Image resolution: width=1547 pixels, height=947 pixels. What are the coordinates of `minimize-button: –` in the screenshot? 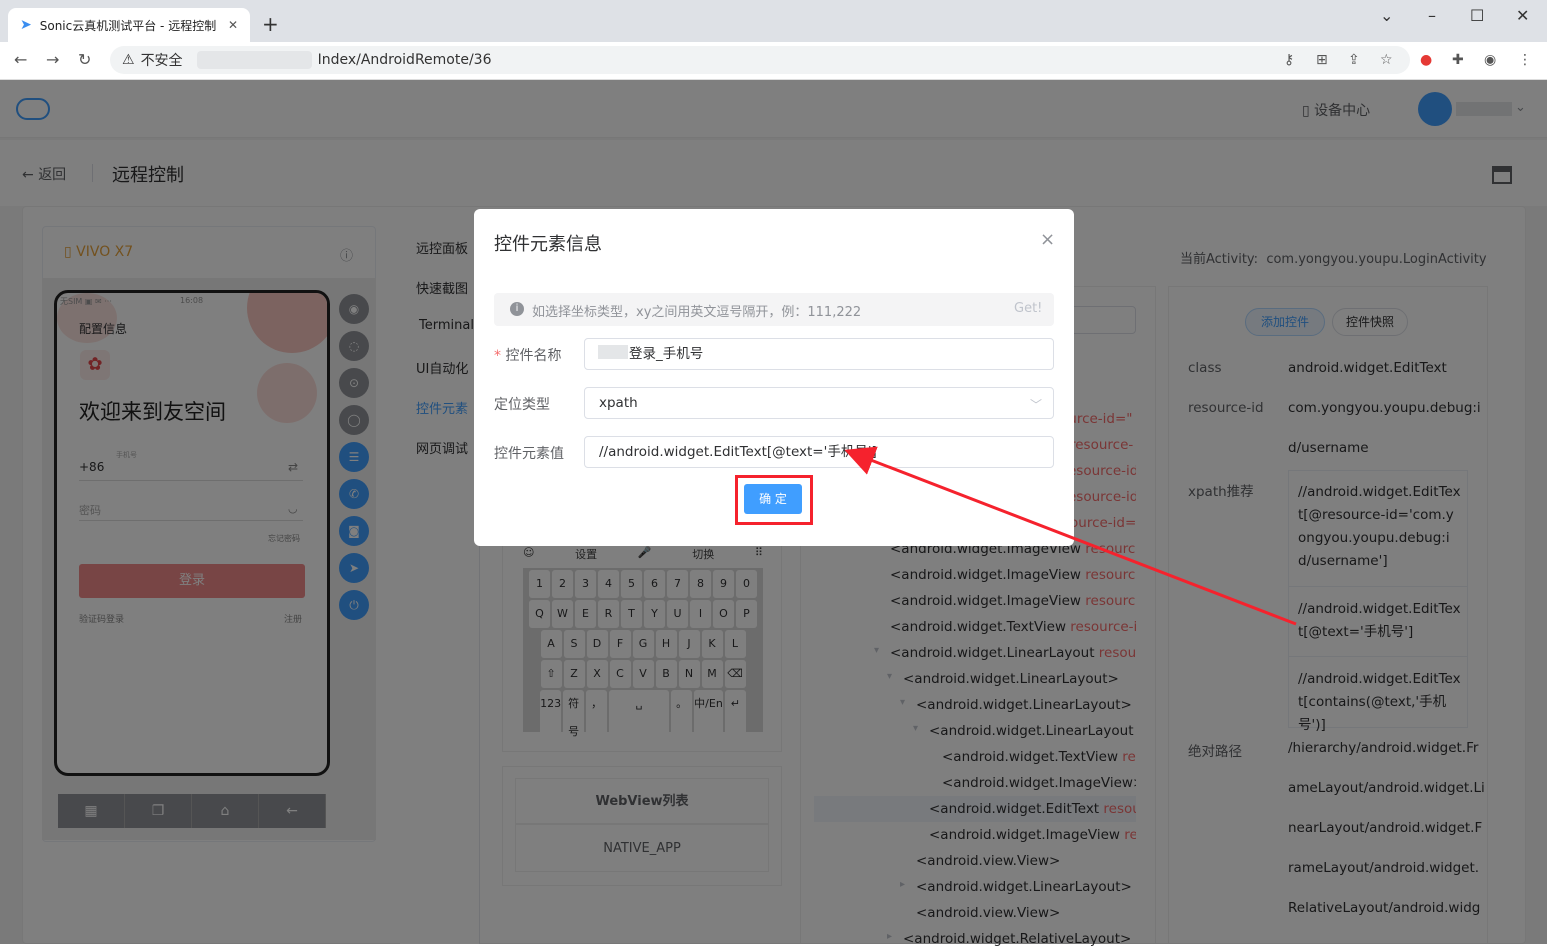 It's located at (1432, 15).